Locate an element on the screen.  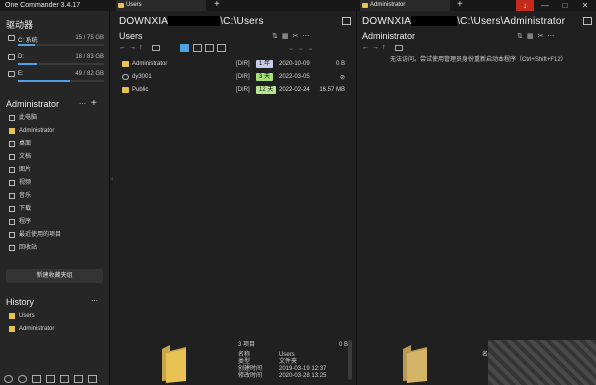
big-folder-icon is located at coordinates (415, 364).